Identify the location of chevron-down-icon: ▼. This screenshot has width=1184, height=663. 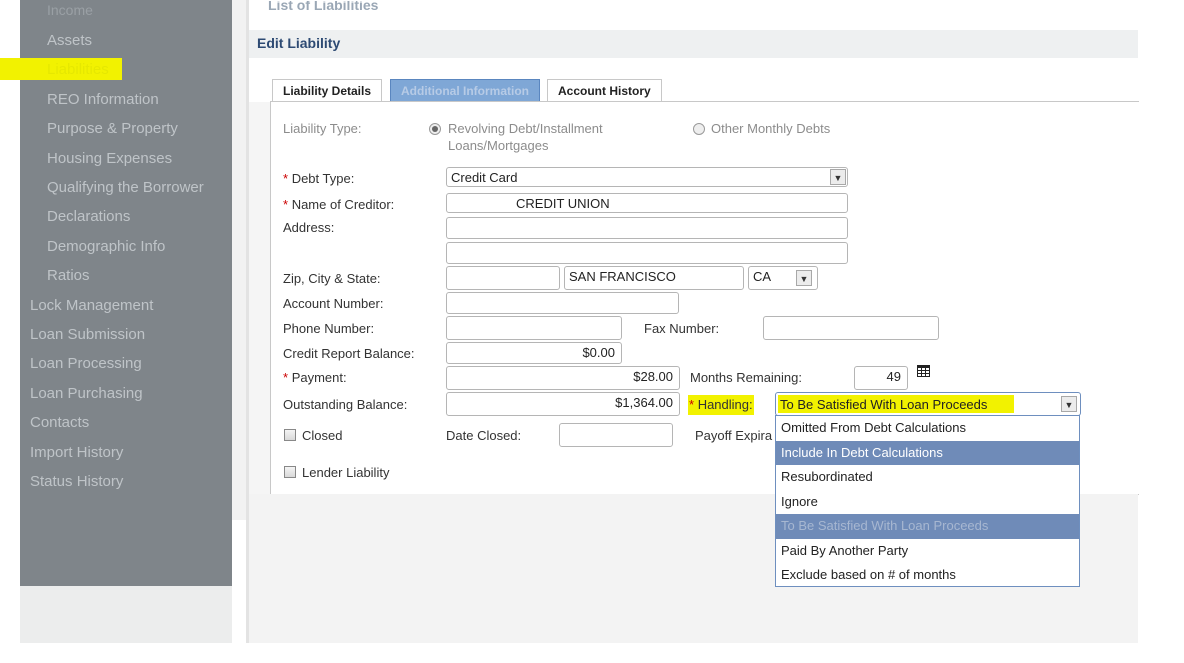
(838, 177).